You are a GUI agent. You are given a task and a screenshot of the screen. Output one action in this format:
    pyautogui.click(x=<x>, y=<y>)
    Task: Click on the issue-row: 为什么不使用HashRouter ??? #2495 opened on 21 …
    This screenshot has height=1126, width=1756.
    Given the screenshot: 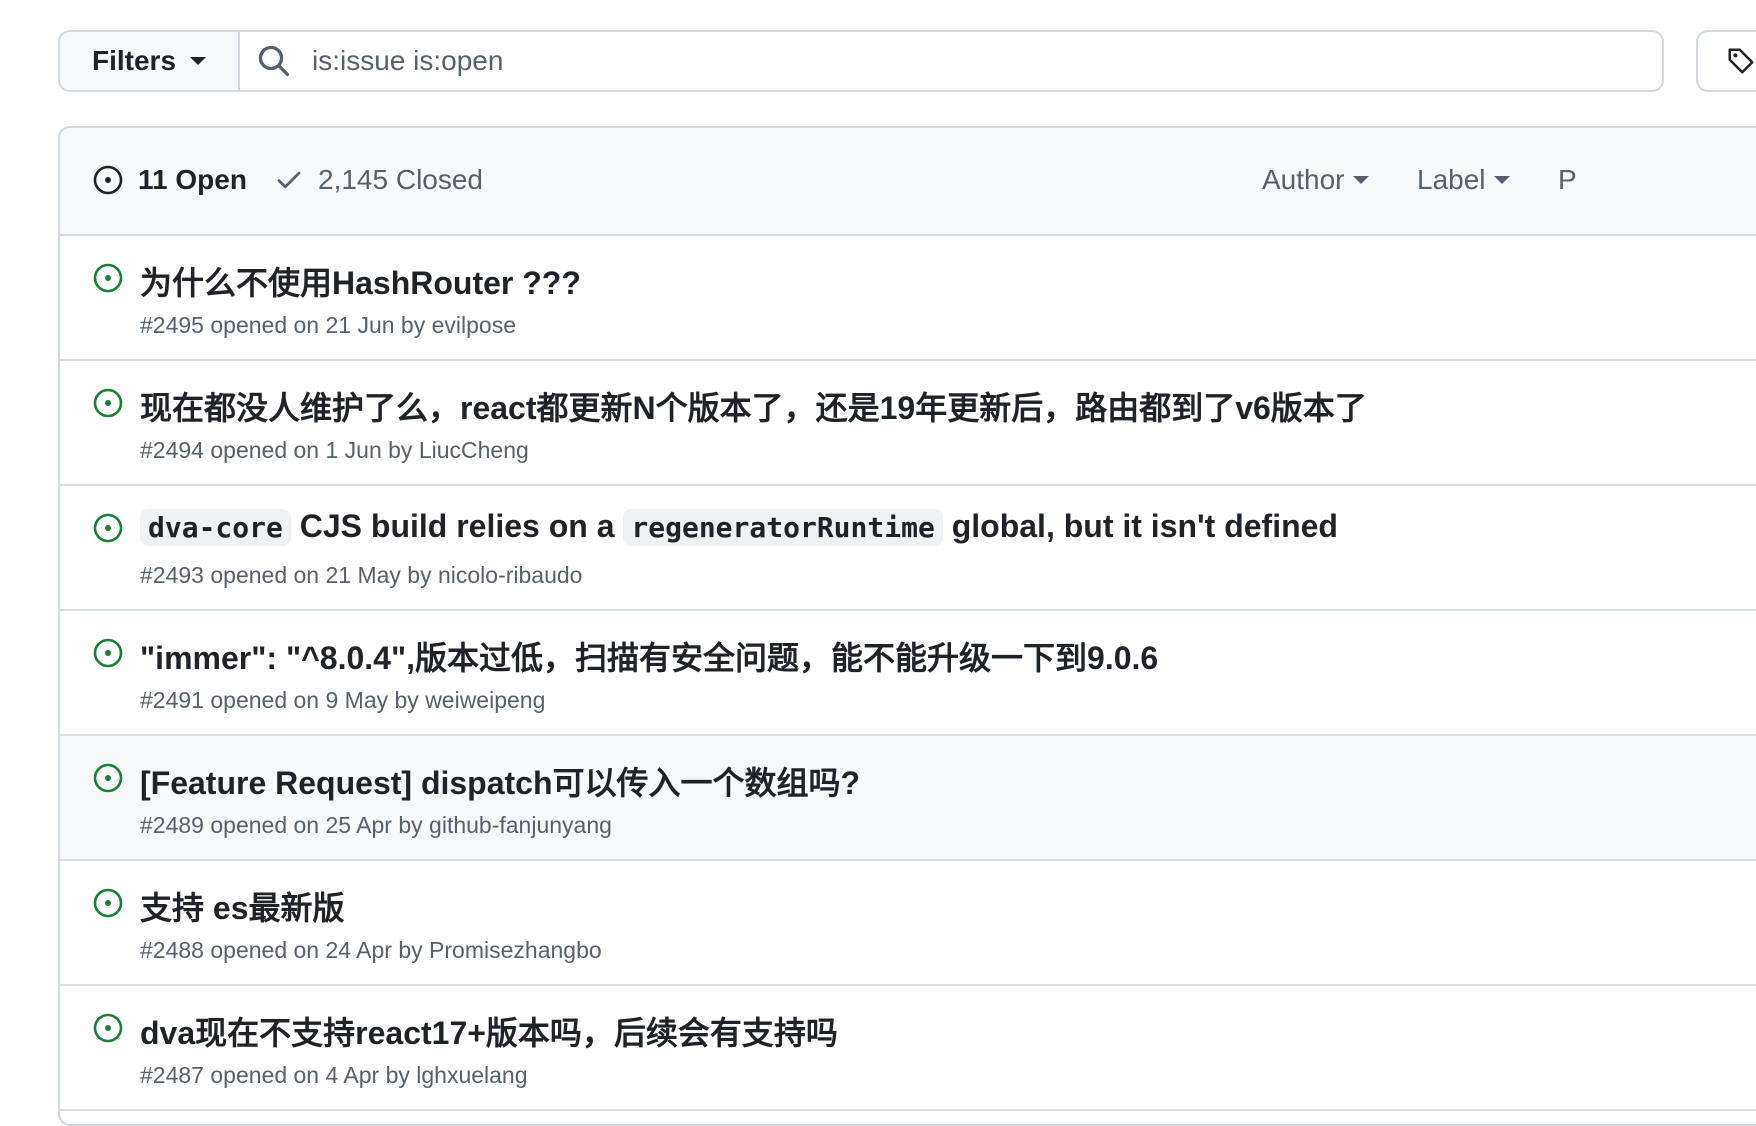 What is the action you would take?
    pyautogui.click(x=908, y=298)
    